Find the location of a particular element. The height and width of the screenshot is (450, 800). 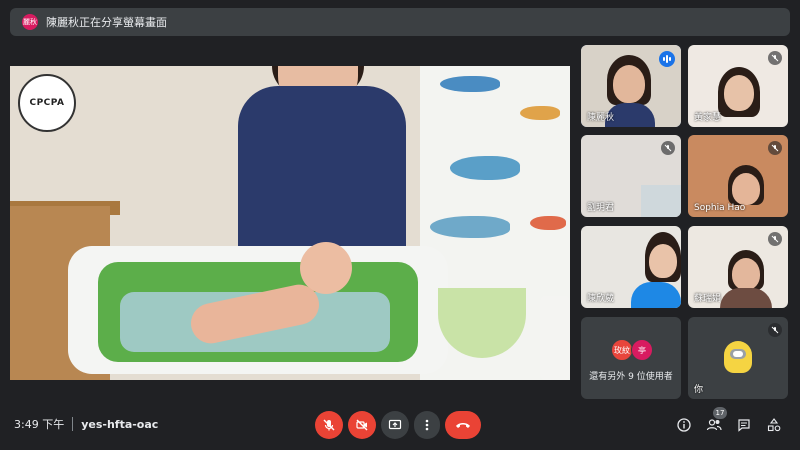

cpcpa-logo: CPCPA is located at coordinates (47, 103).